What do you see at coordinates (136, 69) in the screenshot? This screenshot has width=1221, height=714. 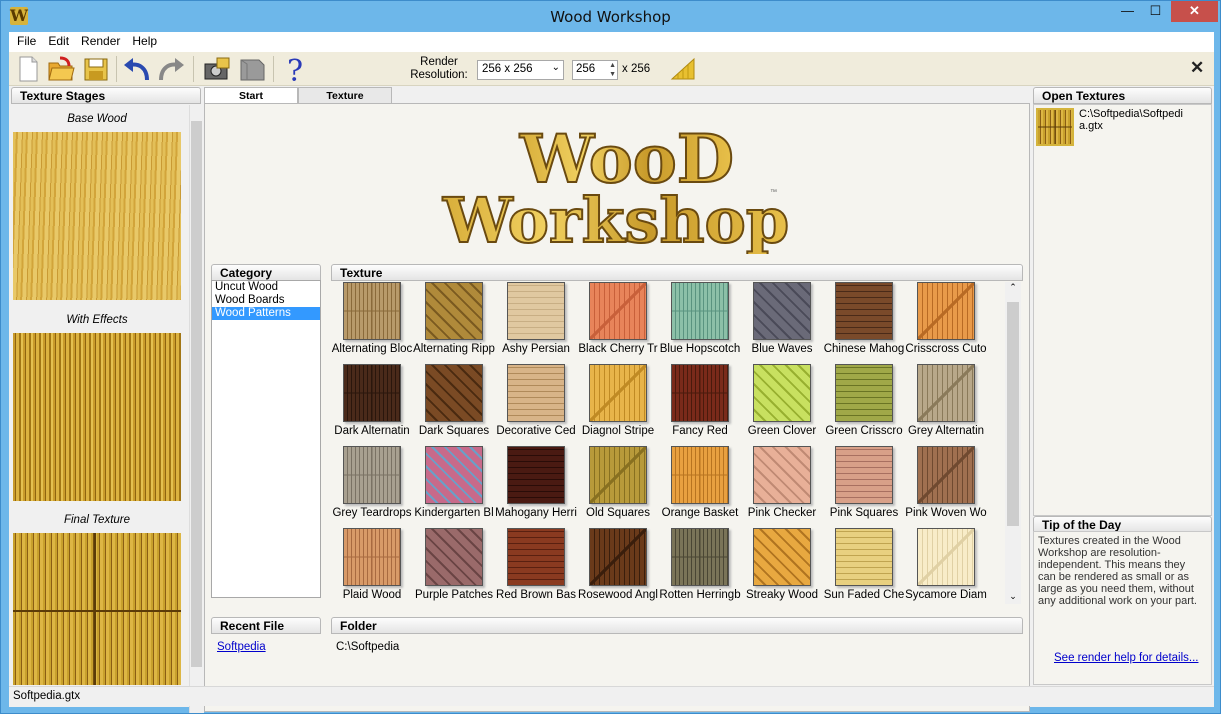 I see `undo-icon` at bounding box center [136, 69].